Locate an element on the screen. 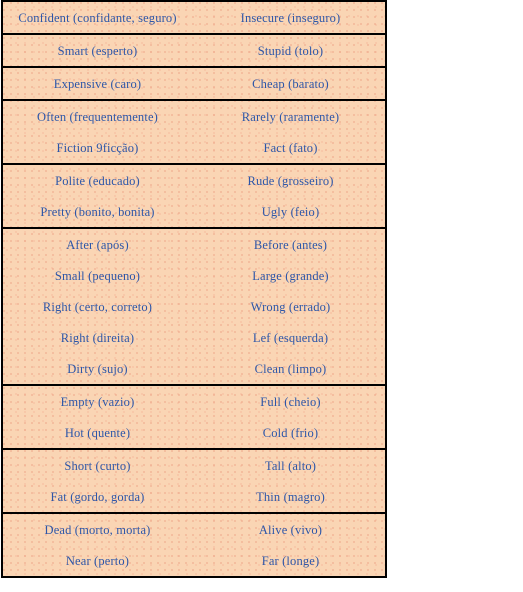  word-cell-right: Full (cheio) is located at coordinates (290, 401).